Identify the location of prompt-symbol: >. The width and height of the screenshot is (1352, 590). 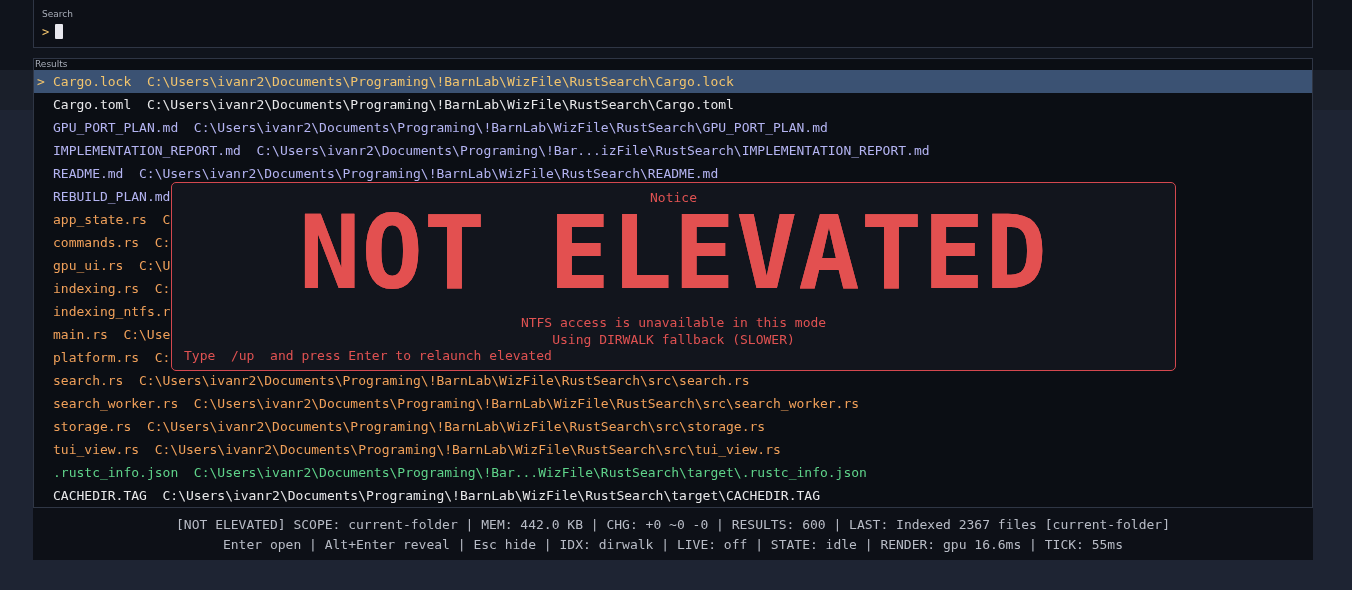
(46, 31).